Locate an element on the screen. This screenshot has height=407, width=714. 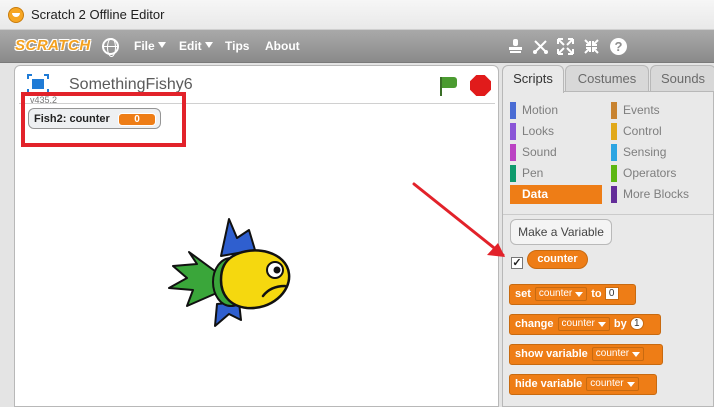
category-sensing: Sensing is located at coordinates (657, 152).